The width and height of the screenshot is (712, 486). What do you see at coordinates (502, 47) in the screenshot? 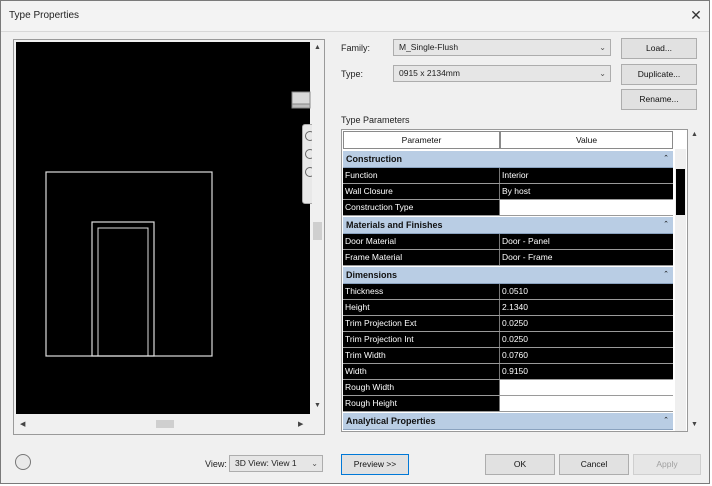
I see `family-select: M_Single-Flush ⌄` at bounding box center [502, 47].